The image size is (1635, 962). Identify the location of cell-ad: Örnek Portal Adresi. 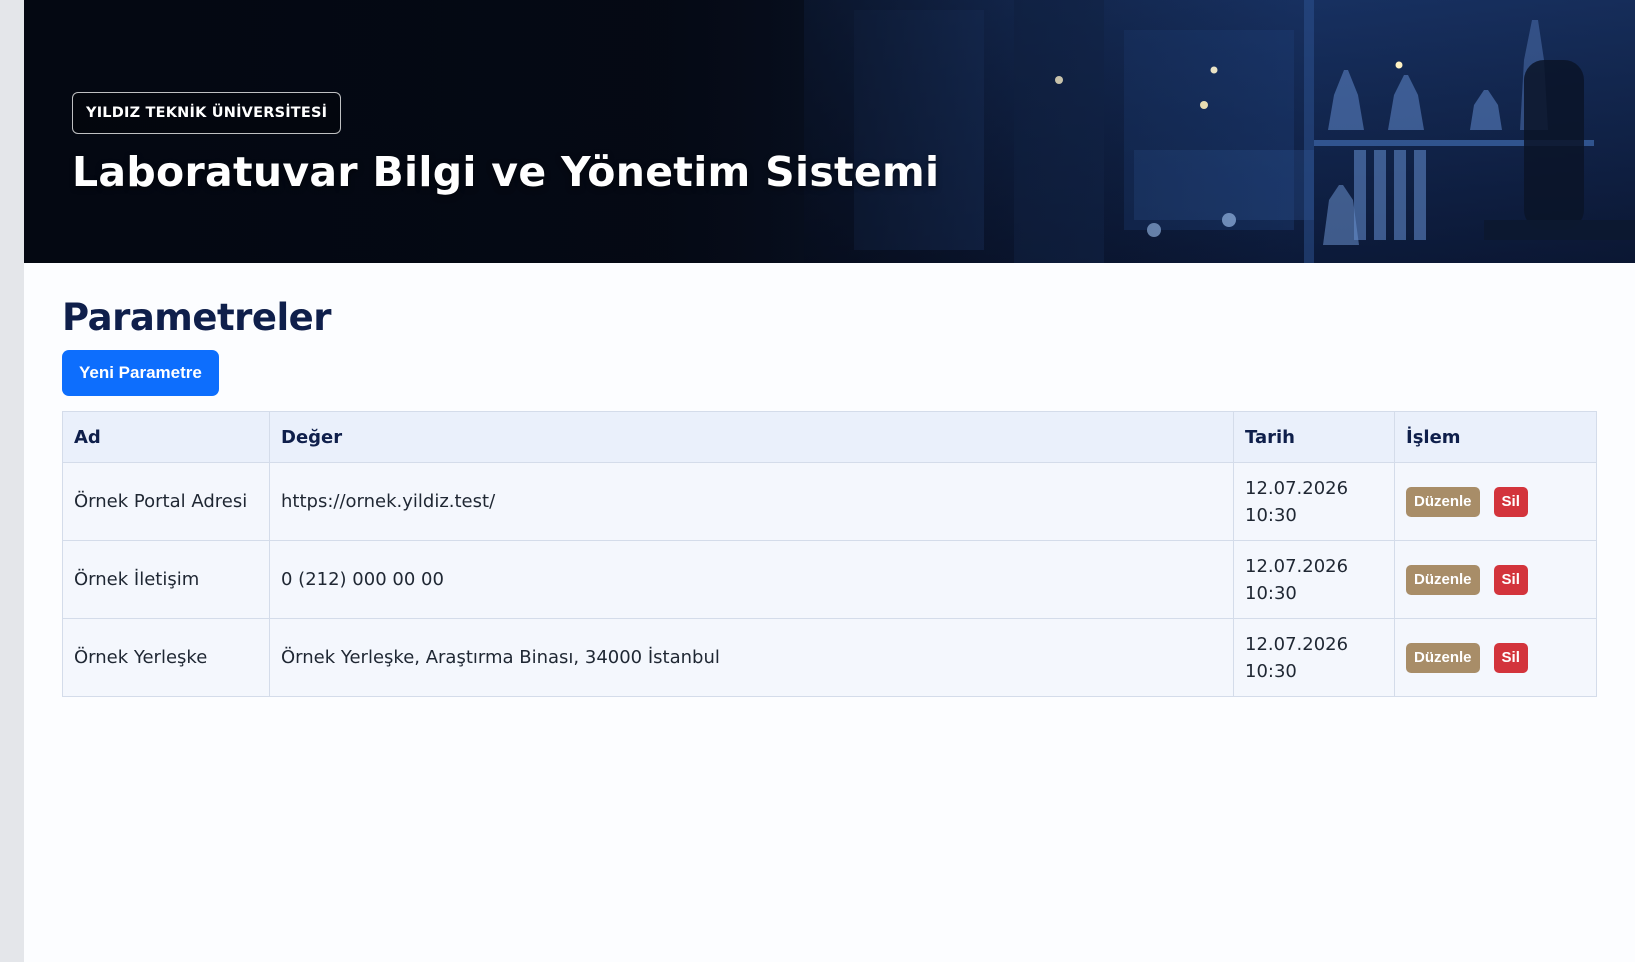
(166, 501).